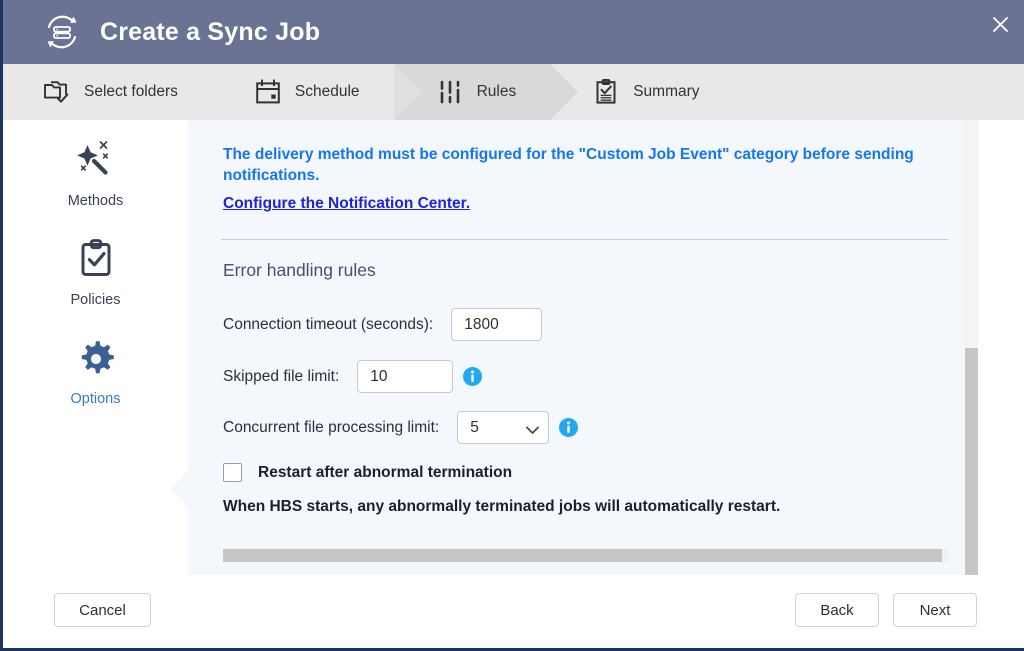 The height and width of the screenshot is (651, 1024). I want to click on checkbox-label: Restart after abnormal termination, so click(385, 472).